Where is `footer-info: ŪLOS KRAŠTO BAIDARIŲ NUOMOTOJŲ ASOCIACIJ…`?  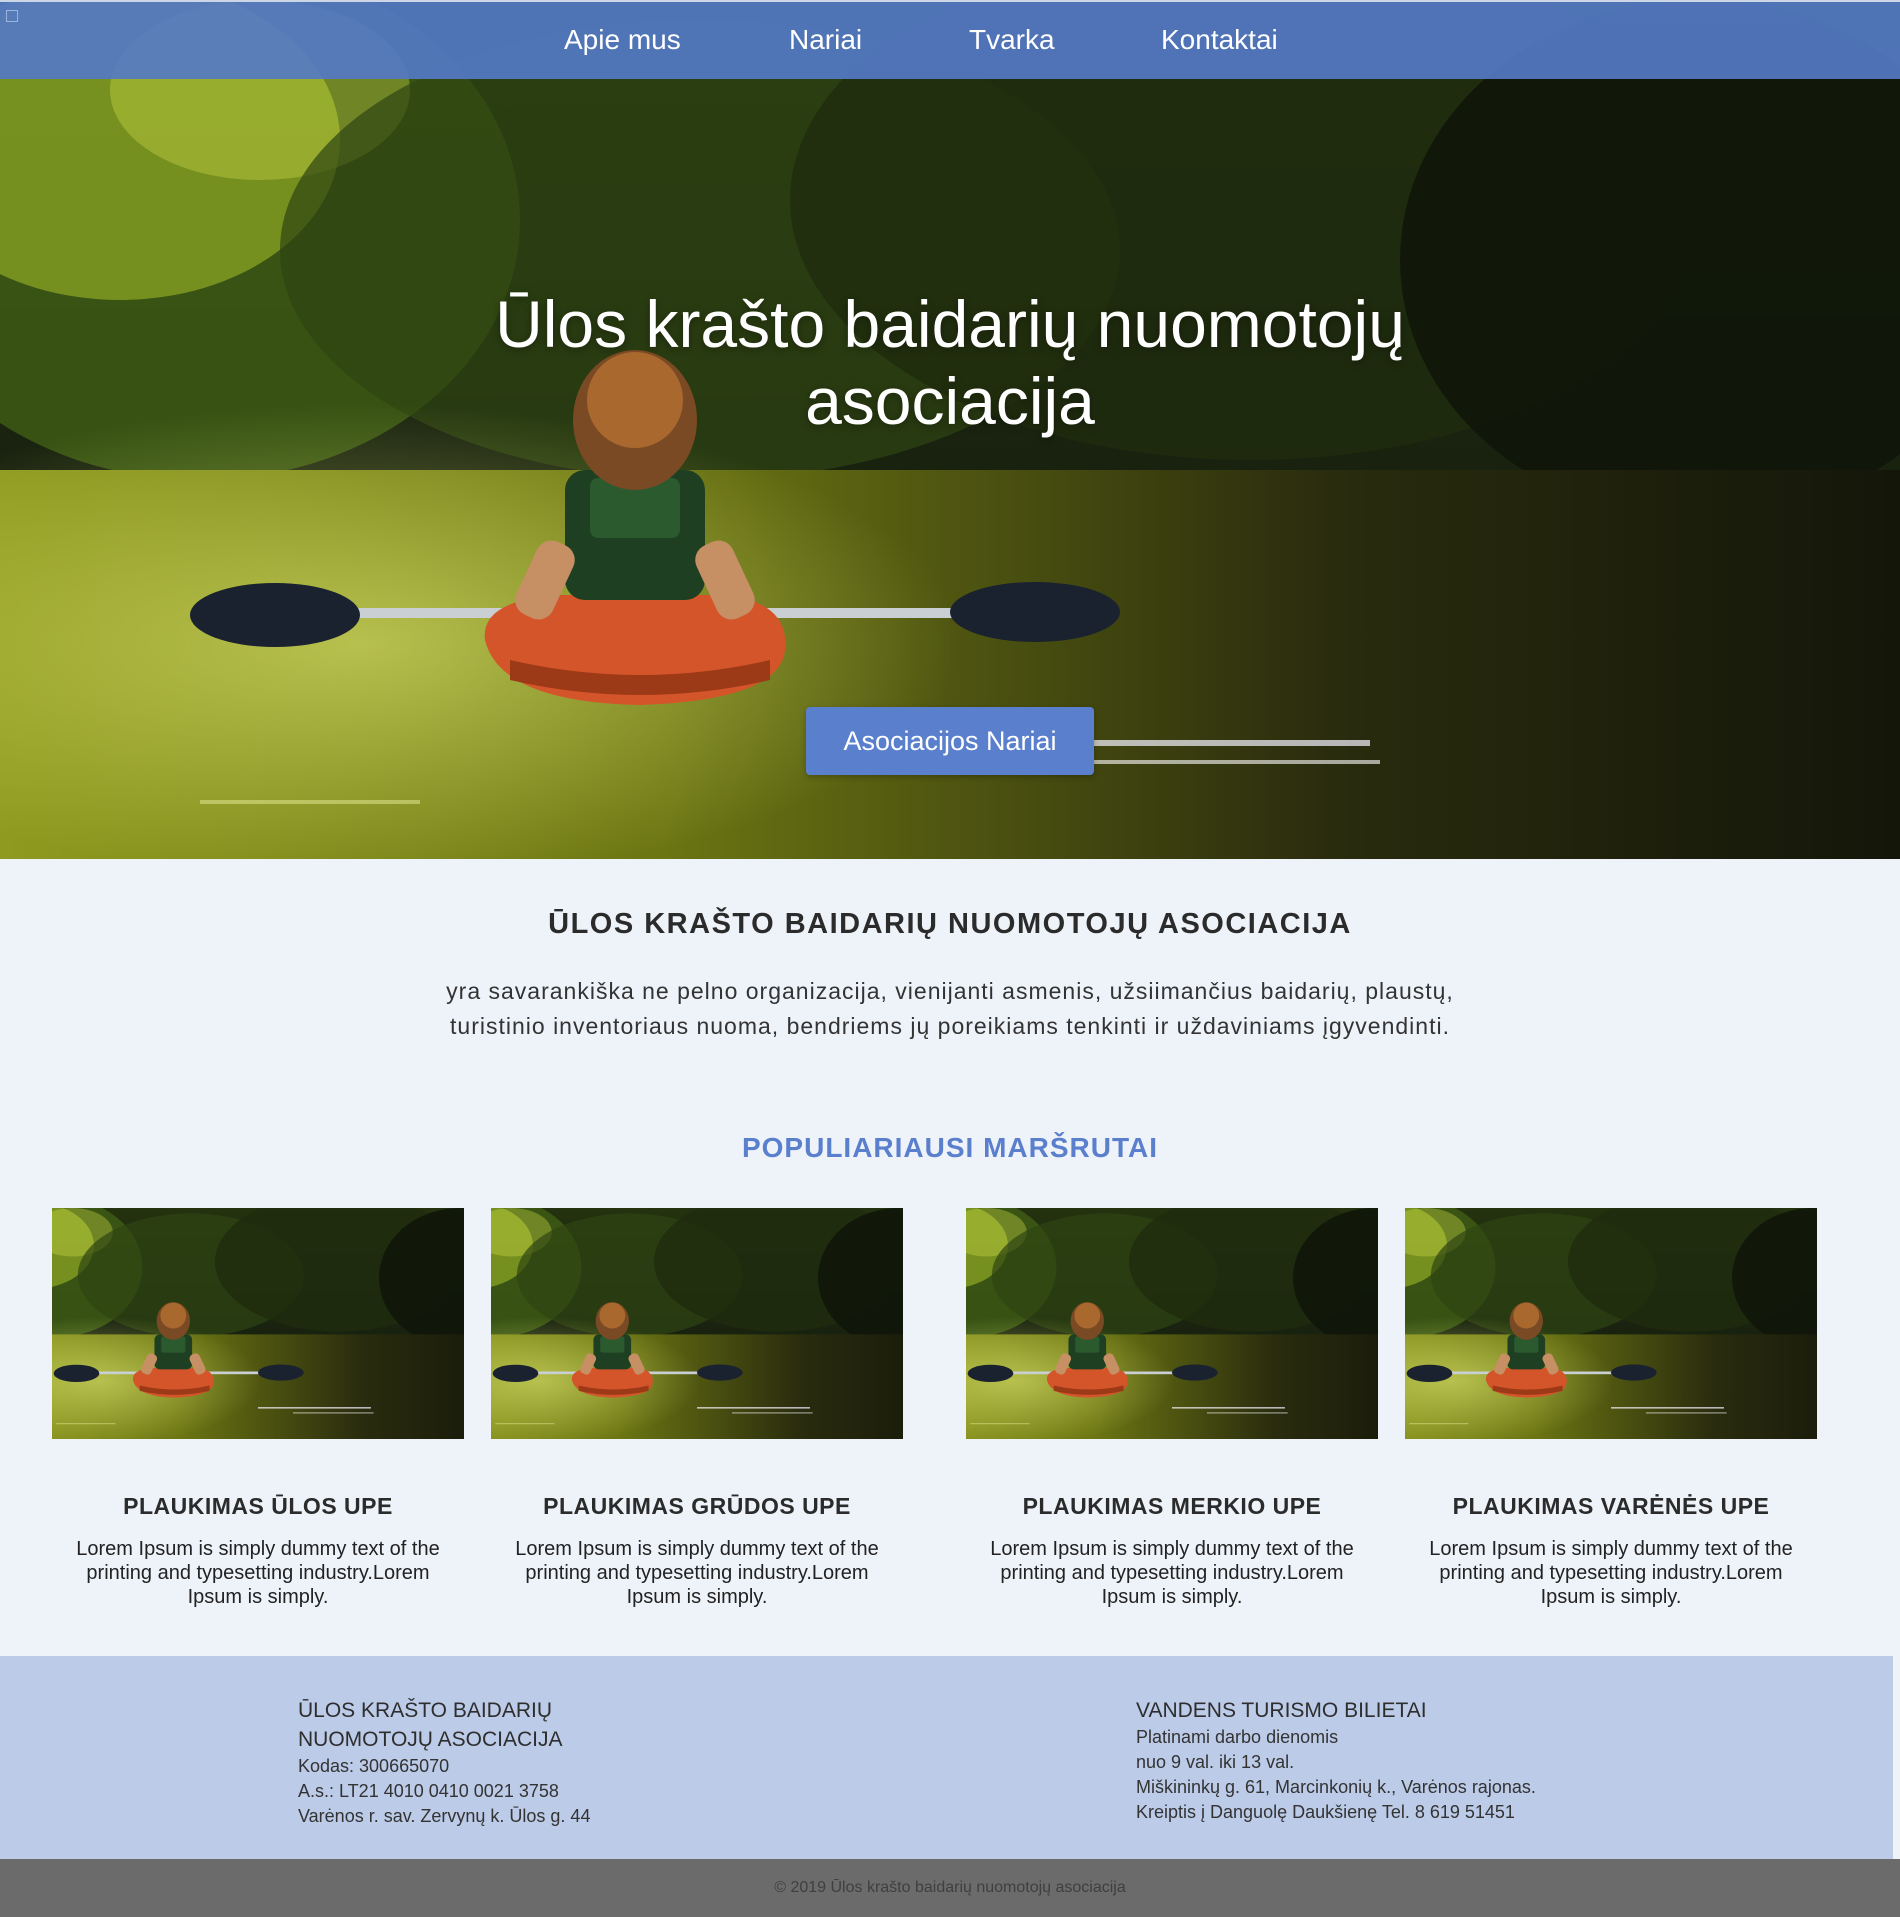
footer-info: ŪLOS KRAŠTO BAIDARIŲ NUOMOTOJŲ ASOCIACIJ… is located at coordinates (946, 1757).